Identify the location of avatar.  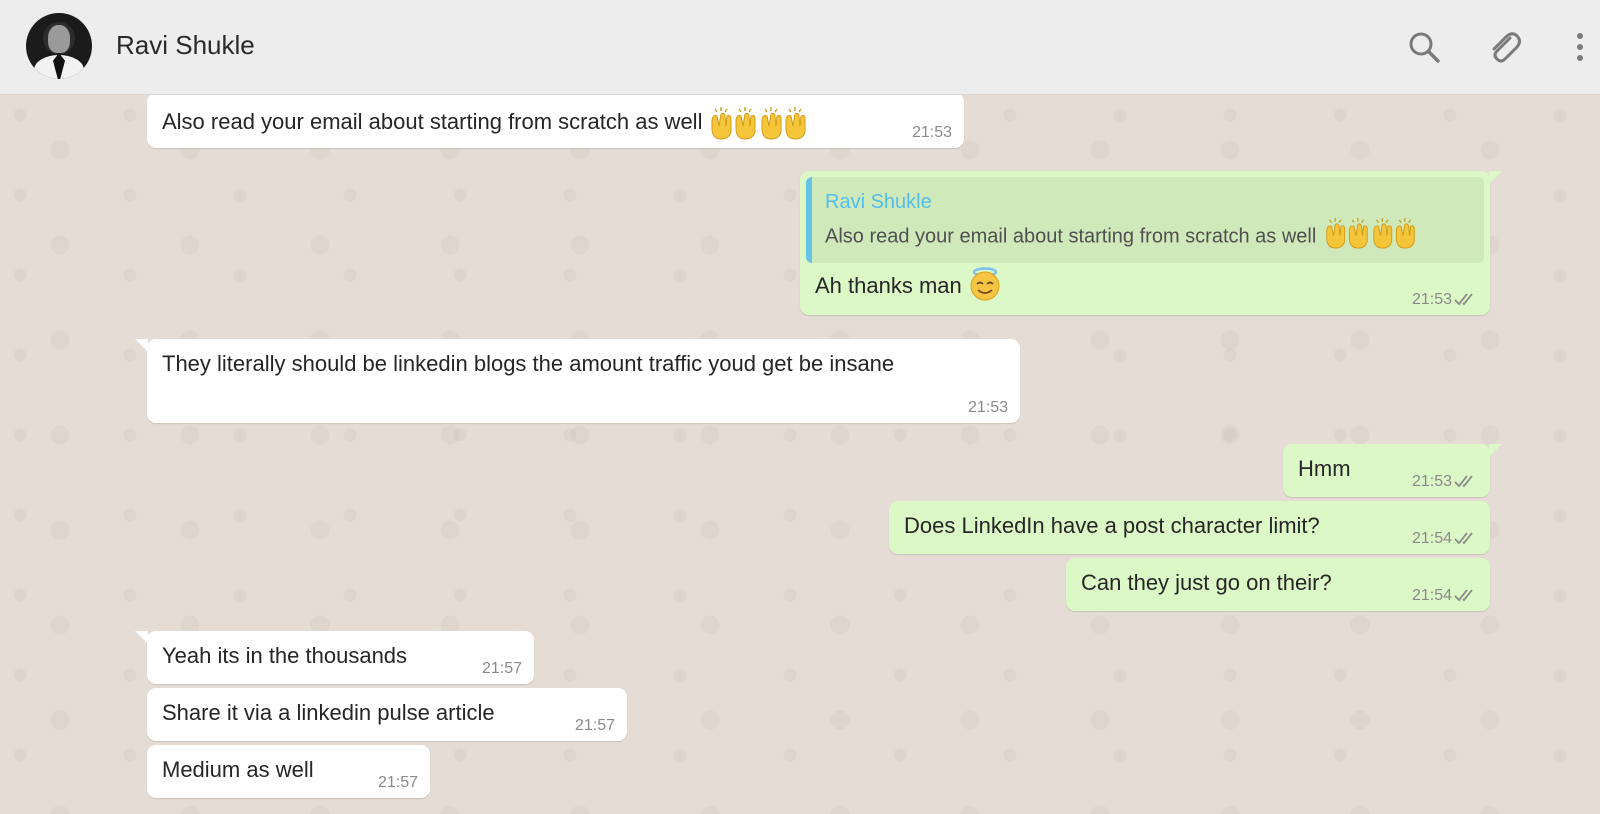
(59, 46).